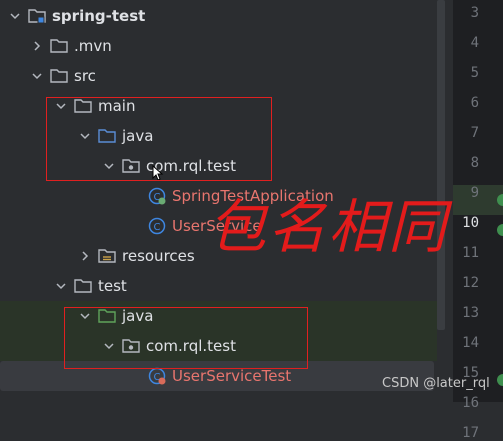 Image resolution: width=503 pixels, height=441 pixels. I want to click on tree-item-src: src, so click(63, 76).